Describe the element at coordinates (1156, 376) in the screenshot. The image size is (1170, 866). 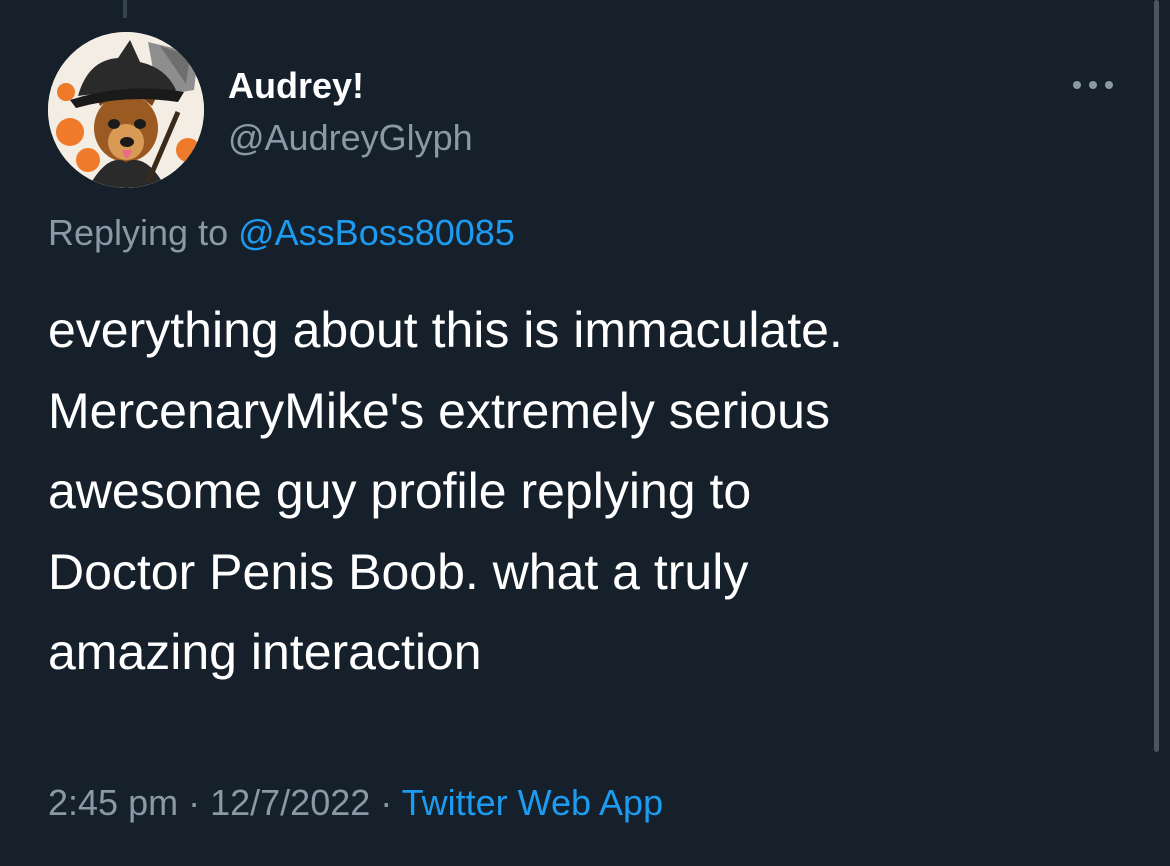
I see `scrollbar` at that location.